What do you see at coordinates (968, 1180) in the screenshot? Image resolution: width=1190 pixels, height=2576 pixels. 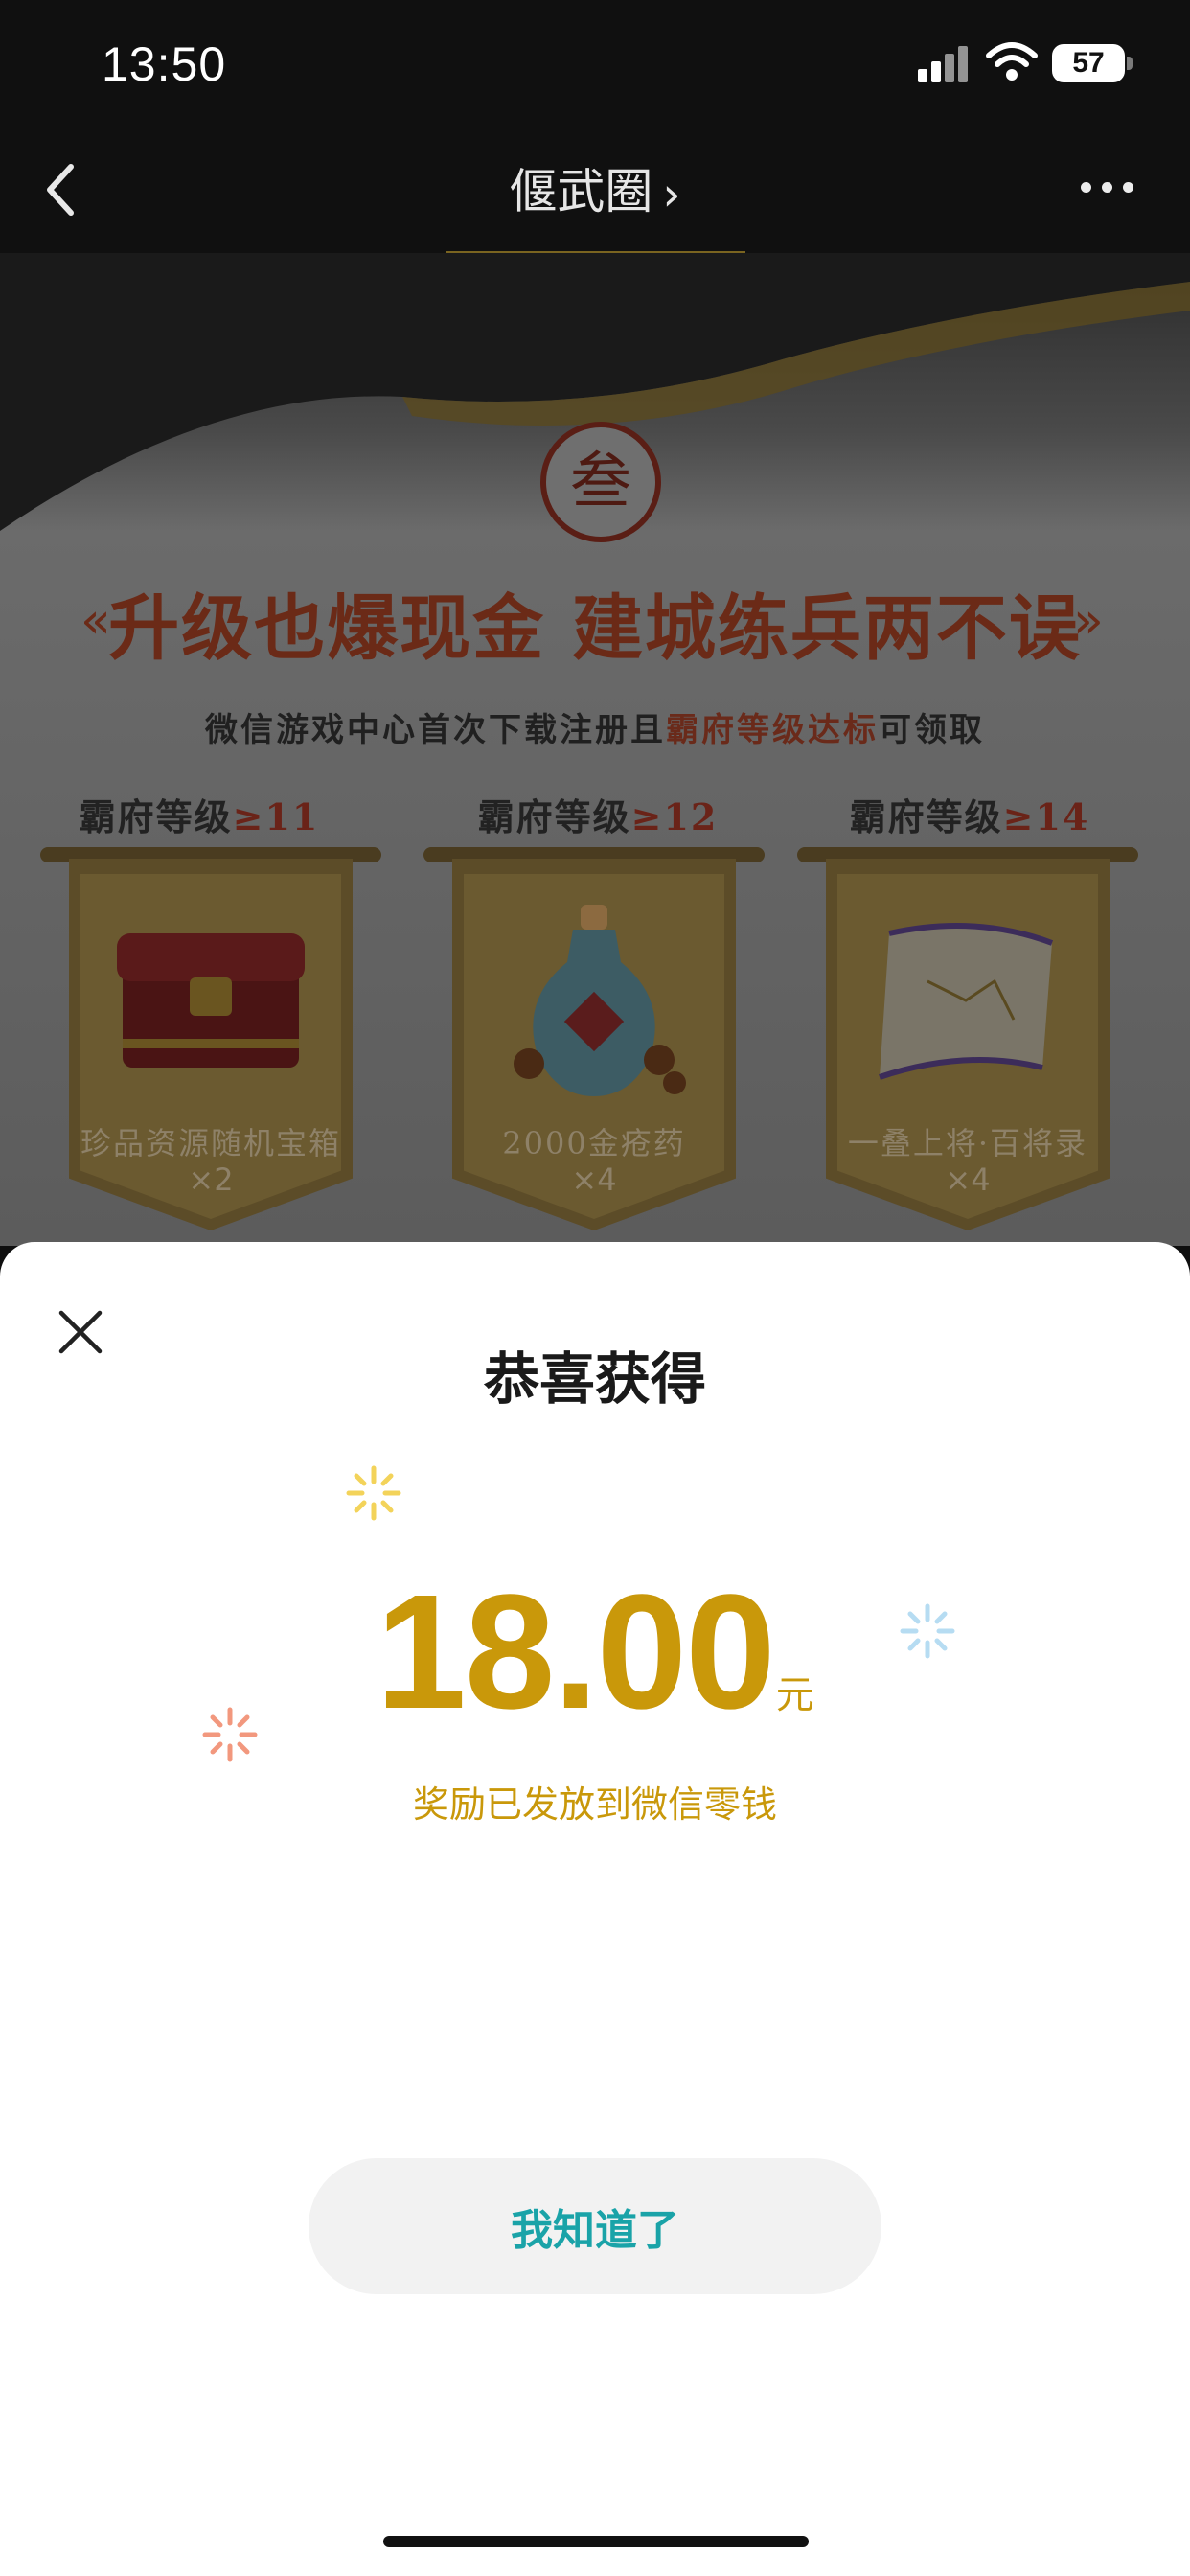 I see `reward-qty-3: ×4` at bounding box center [968, 1180].